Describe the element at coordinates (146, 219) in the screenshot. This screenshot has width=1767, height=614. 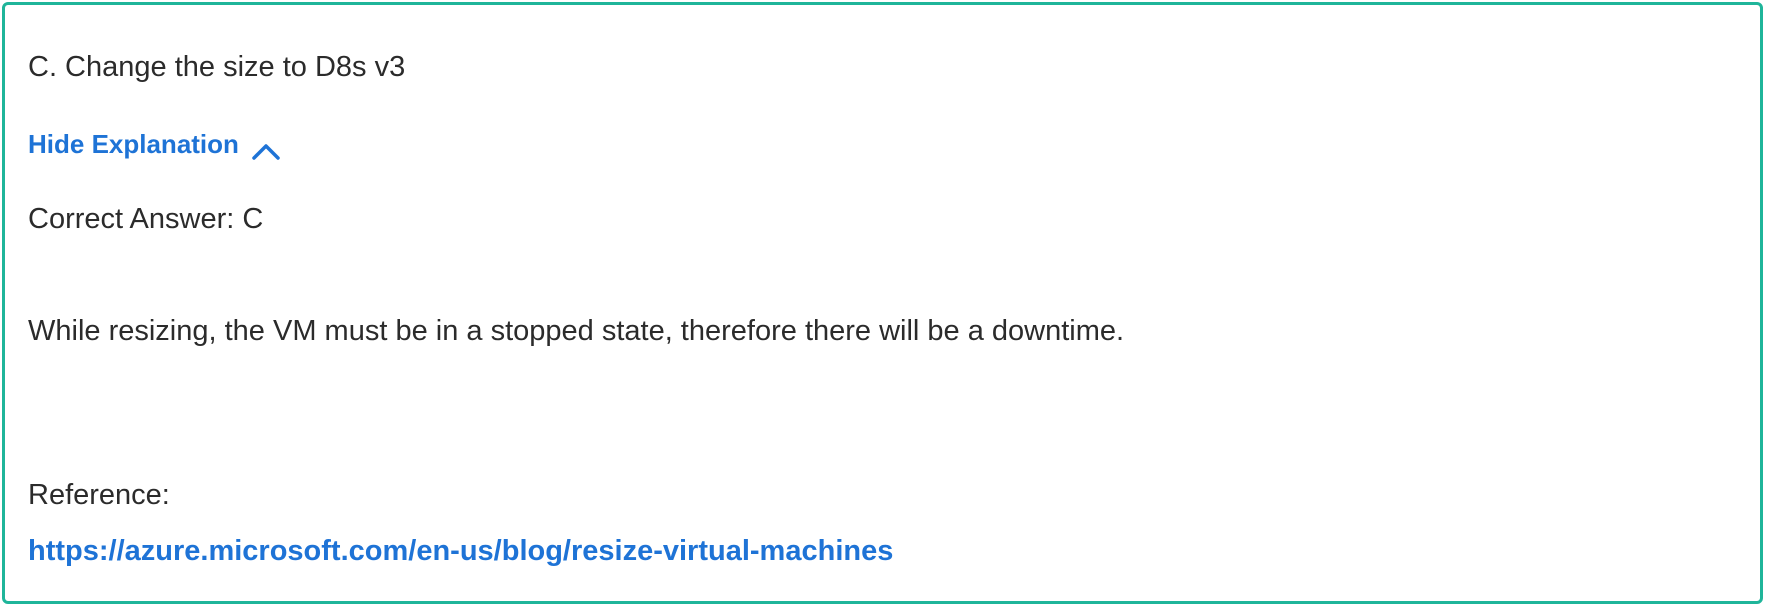
I see `correct-answer-text: Correct Answer: C` at that location.